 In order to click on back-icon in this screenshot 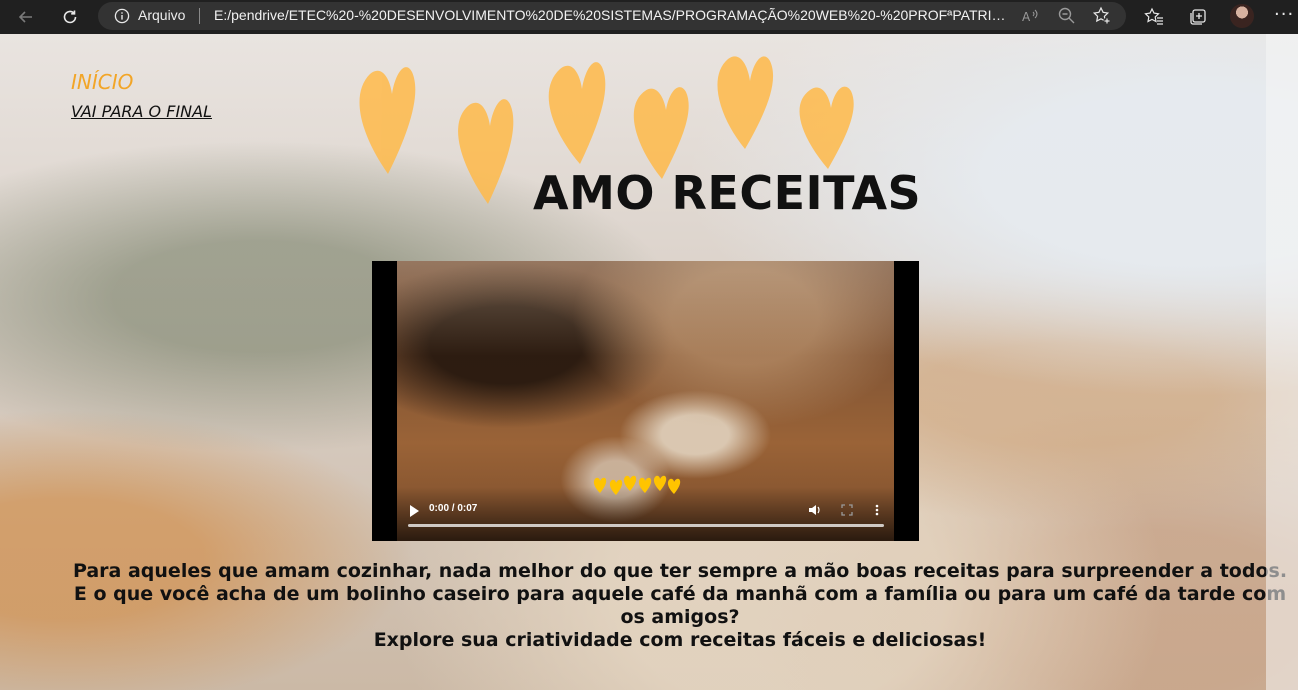, I will do `click(25, 17)`.